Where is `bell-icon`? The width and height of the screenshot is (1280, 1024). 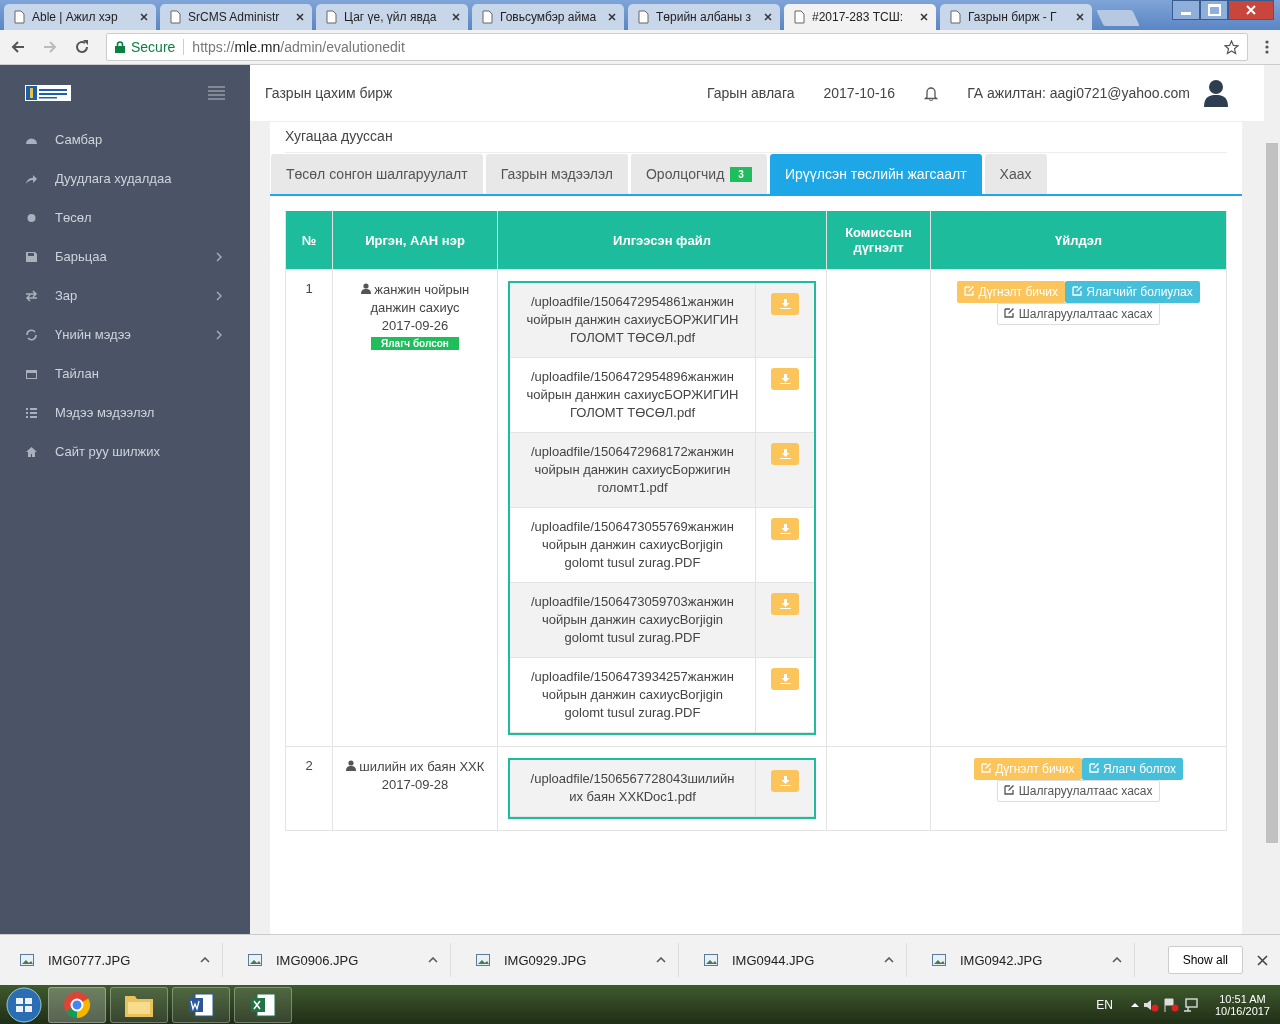 bell-icon is located at coordinates (931, 93).